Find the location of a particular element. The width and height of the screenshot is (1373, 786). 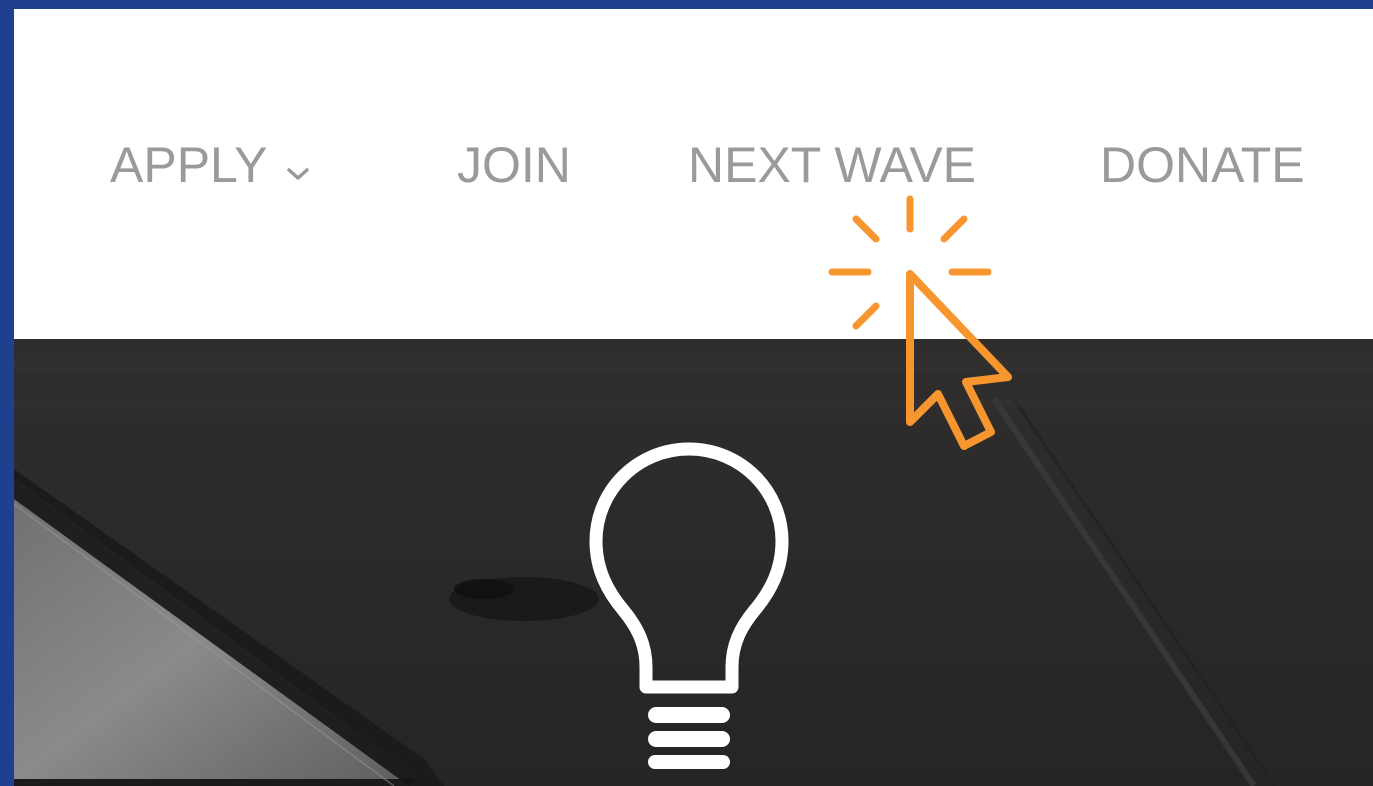

nav-item-apply: APPLY is located at coordinates (210, 167).